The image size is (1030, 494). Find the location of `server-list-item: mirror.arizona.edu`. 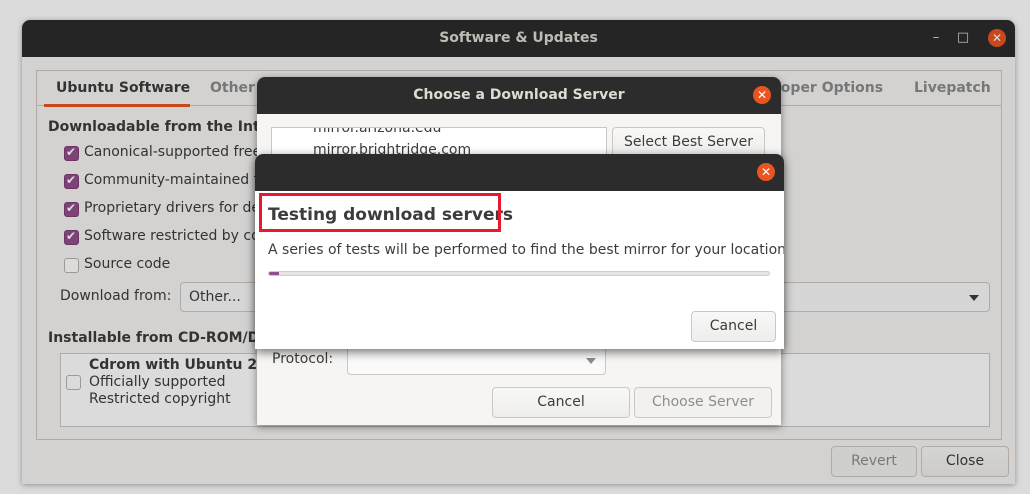

server-list-item: mirror.arizona.edu is located at coordinates (377, 132).